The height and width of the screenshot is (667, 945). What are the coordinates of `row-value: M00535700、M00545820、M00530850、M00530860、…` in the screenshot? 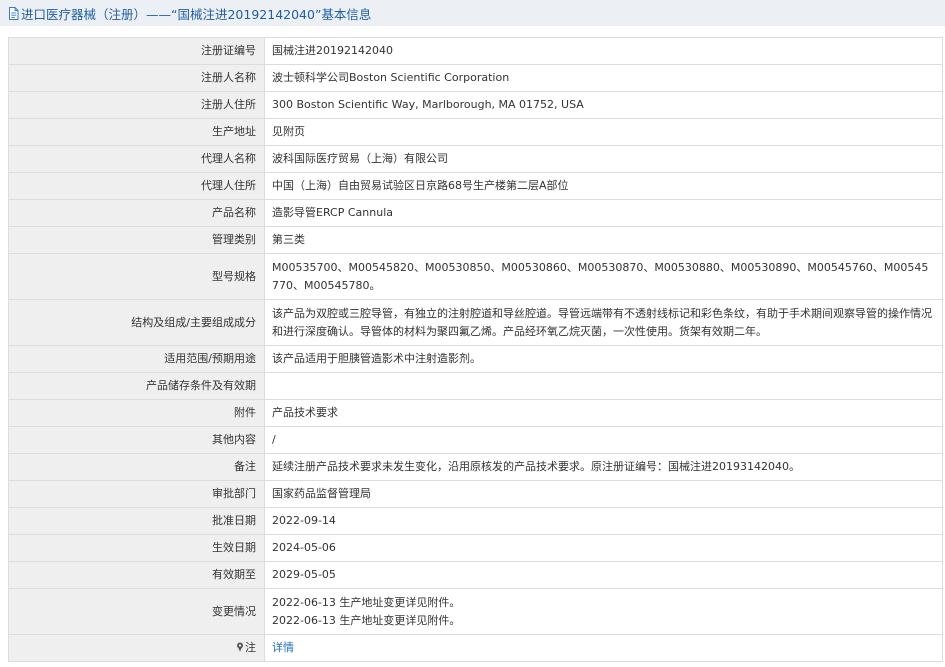 It's located at (603, 276).